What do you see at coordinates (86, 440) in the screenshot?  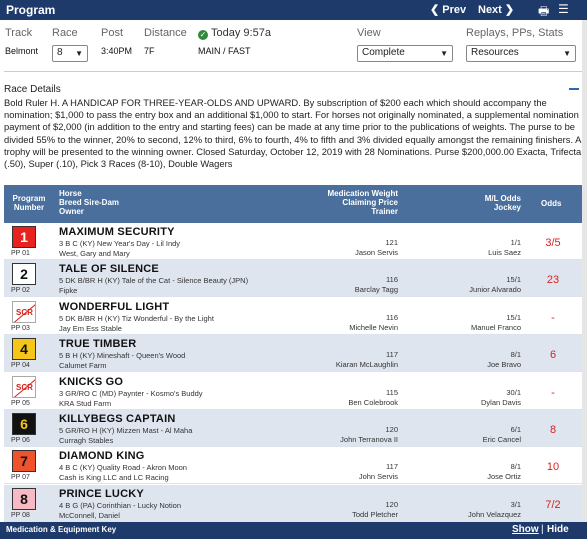 I see `horse-owner: Curragh Stables` at bounding box center [86, 440].